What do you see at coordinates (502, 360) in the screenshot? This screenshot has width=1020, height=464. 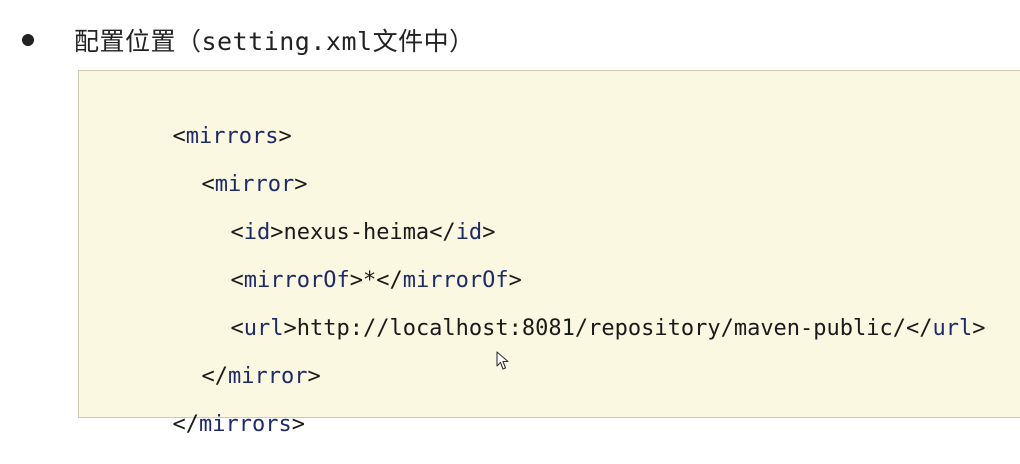 I see `mouse-pointer-icon` at bounding box center [502, 360].